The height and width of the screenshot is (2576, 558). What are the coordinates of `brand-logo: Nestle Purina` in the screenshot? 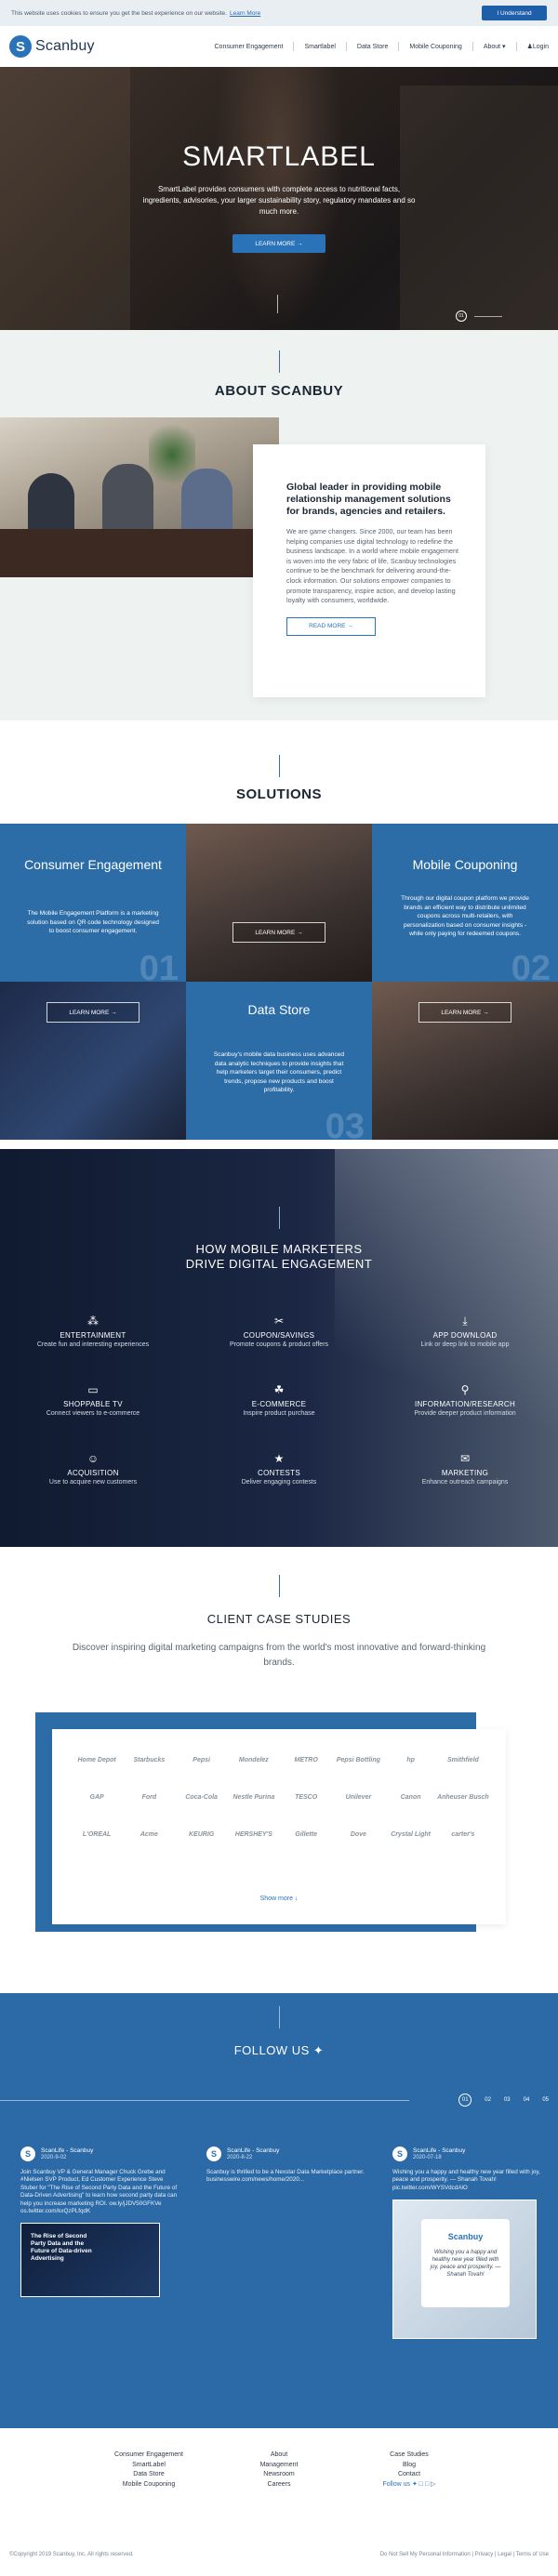 It's located at (254, 1797).